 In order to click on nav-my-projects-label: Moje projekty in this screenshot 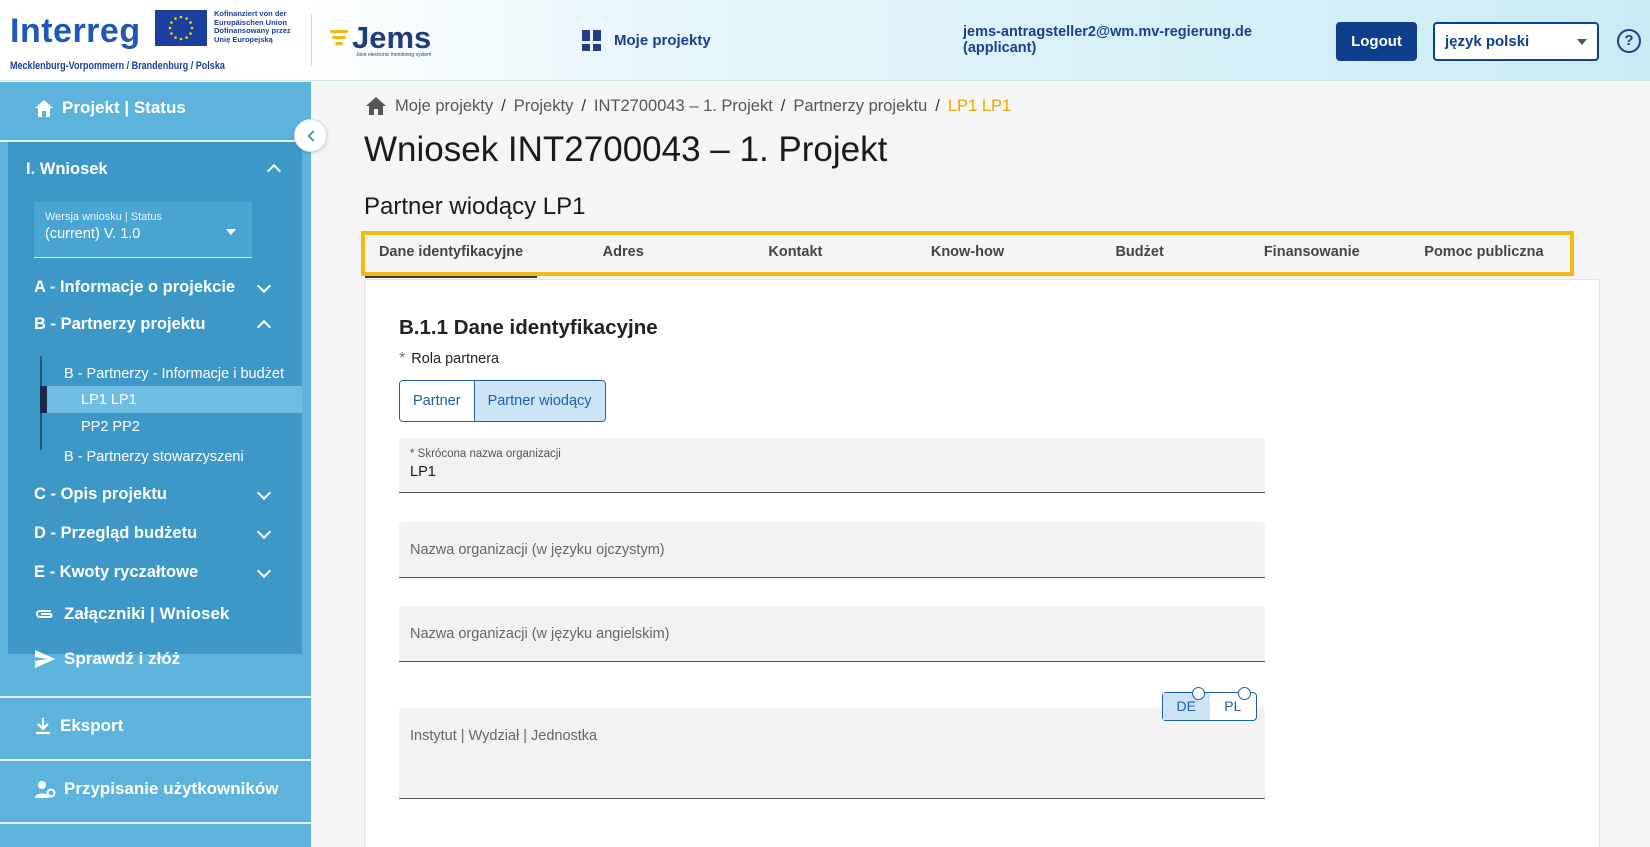, I will do `click(662, 40)`.